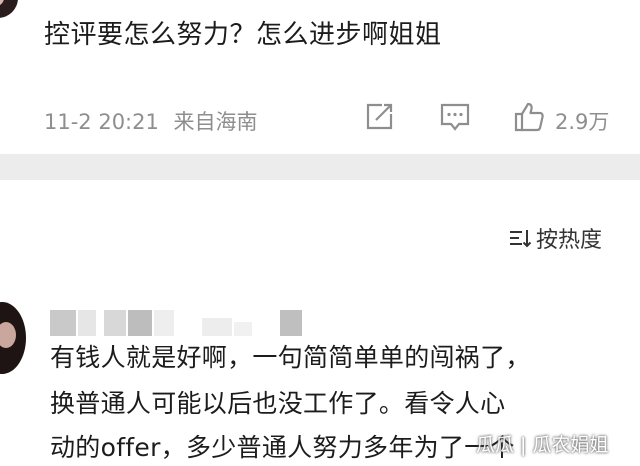 This screenshot has height=466, width=640. Describe the element at coordinates (101, 122) in the screenshot. I see `comment-time: 11-2 20:21` at that location.